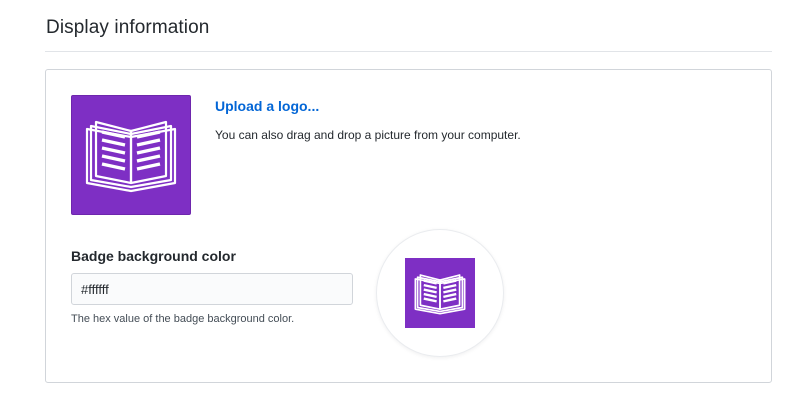  Describe the element at coordinates (153, 256) in the screenshot. I see `badge-color-label: Badge background color` at that location.